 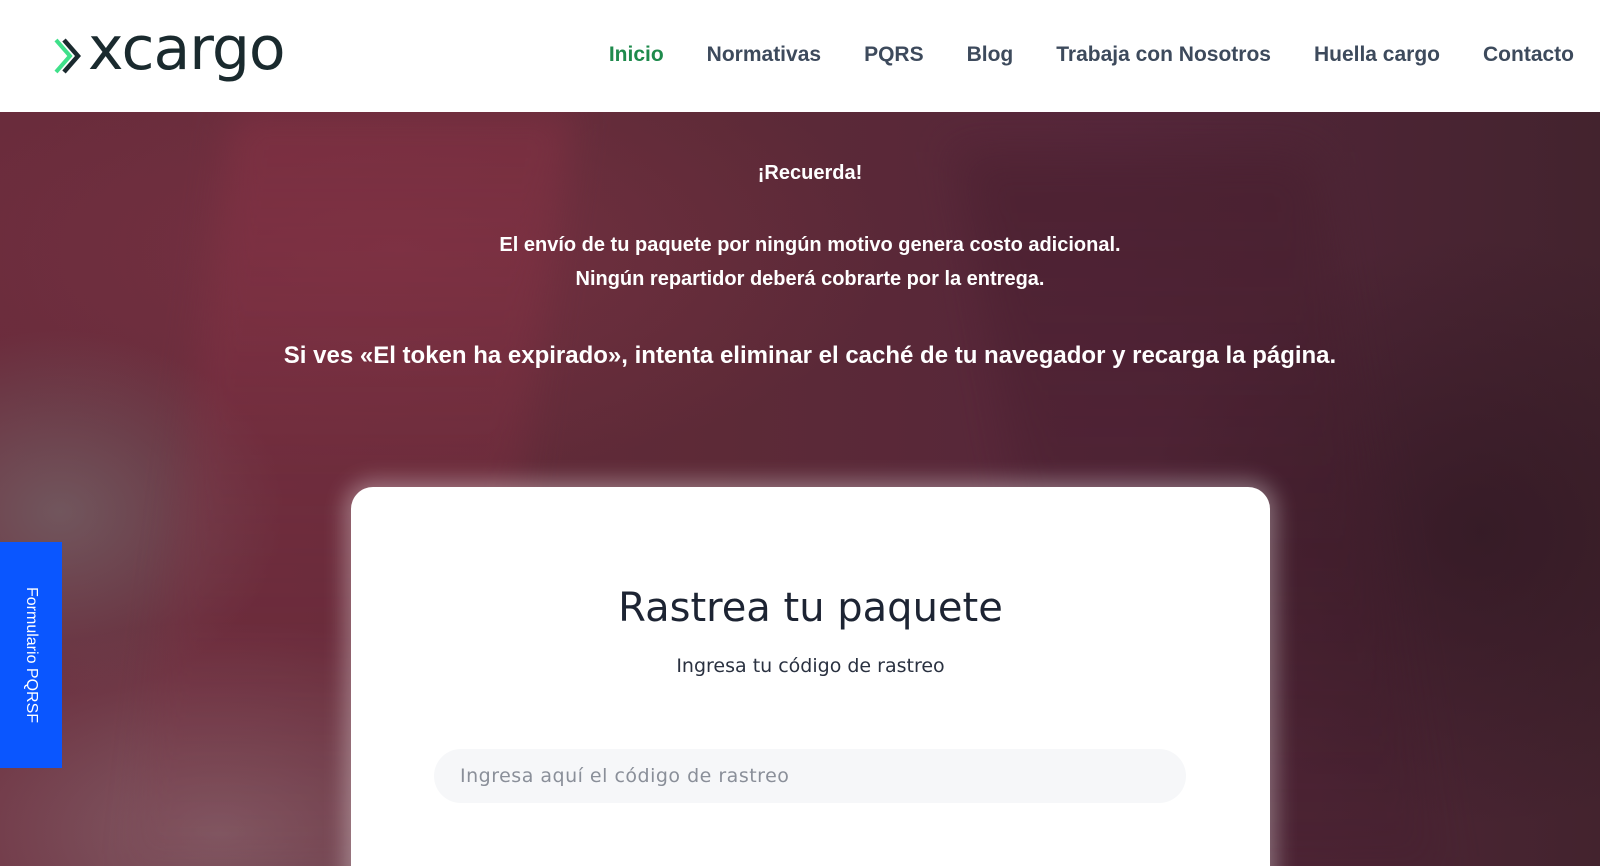 What do you see at coordinates (810, 776) in the screenshot?
I see `tracking-code-input` at bounding box center [810, 776].